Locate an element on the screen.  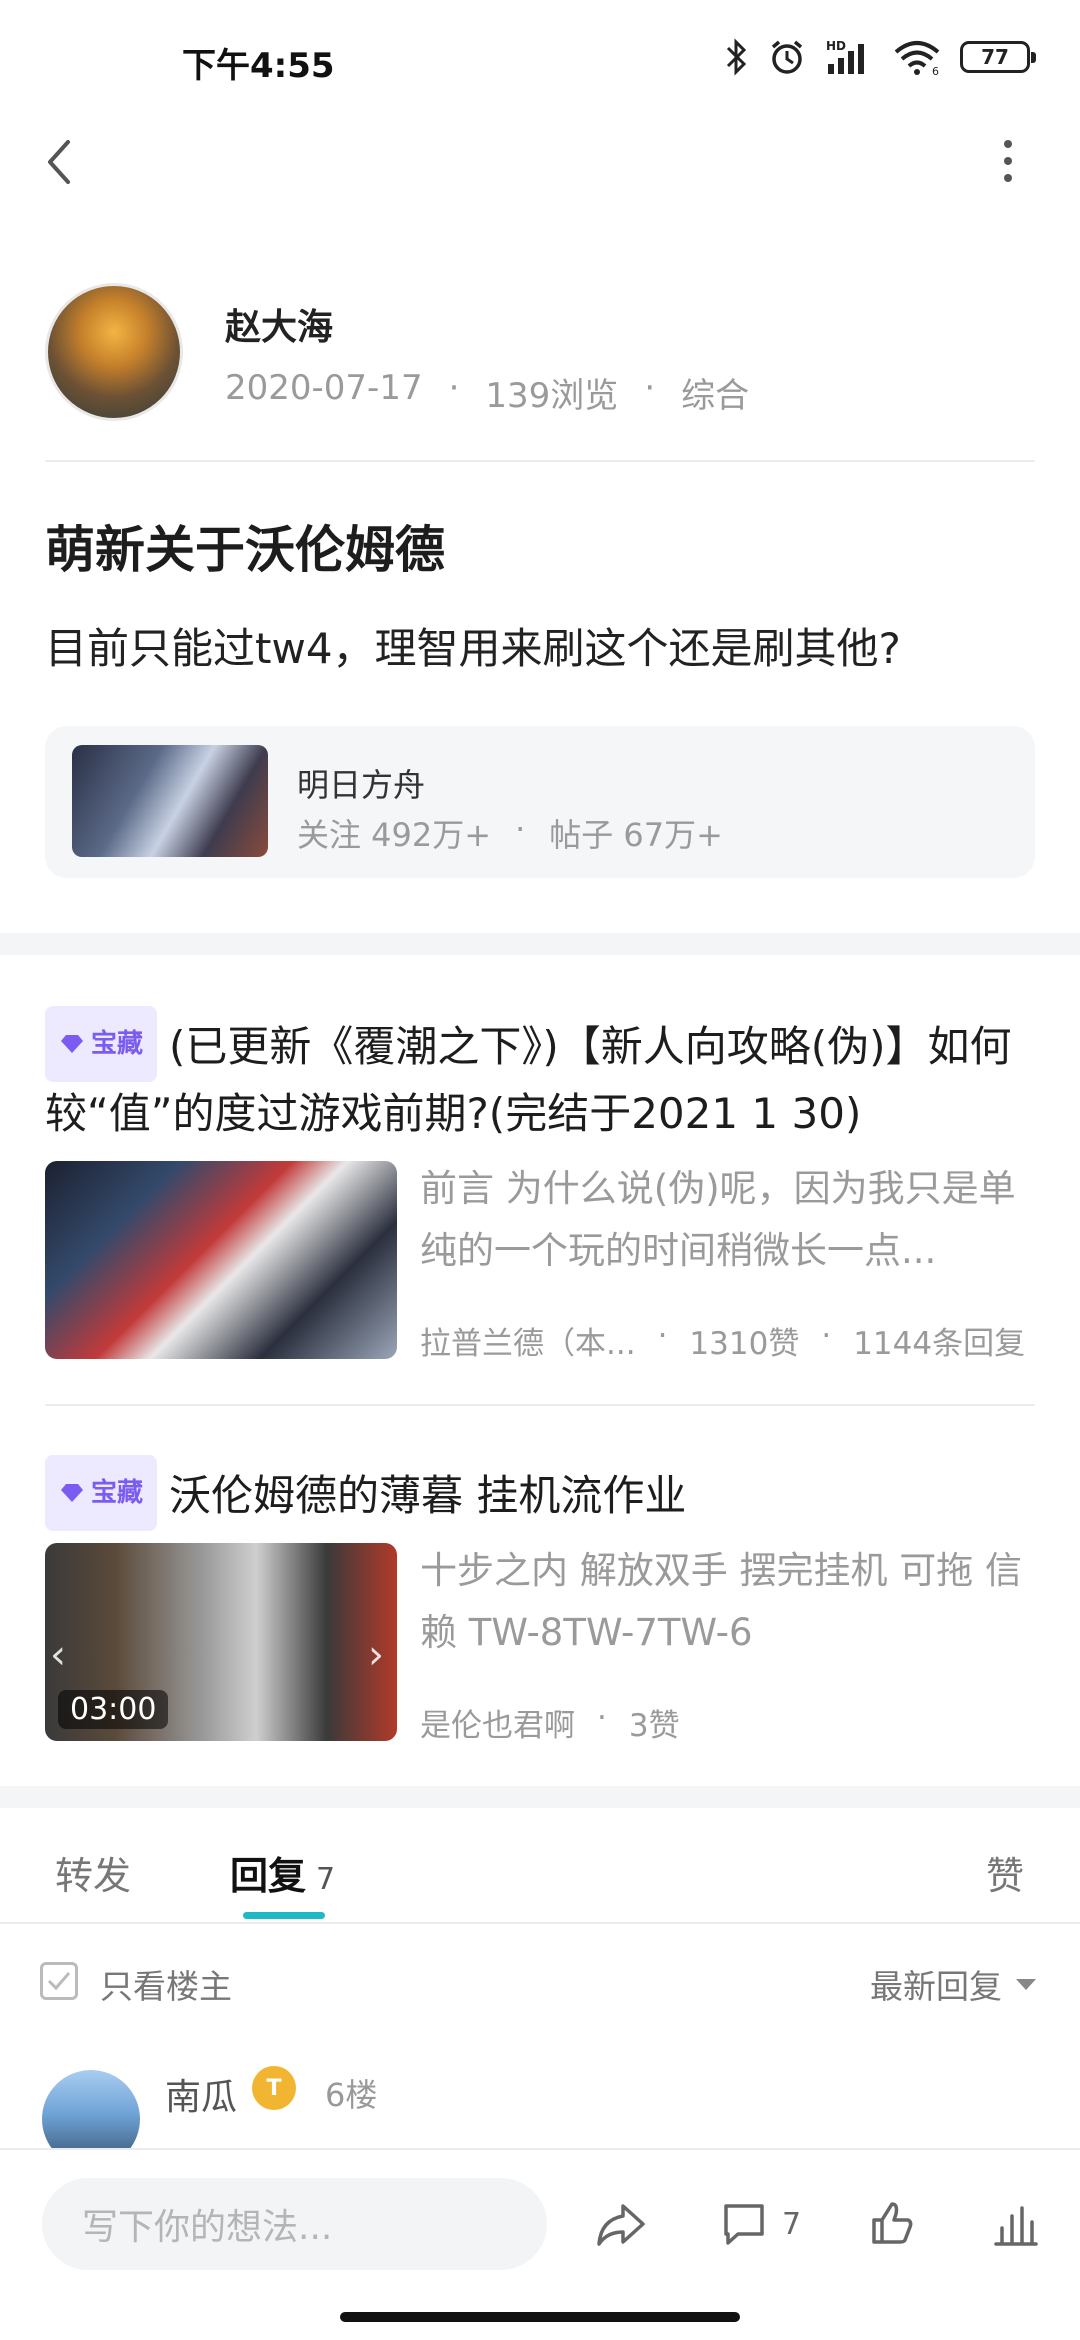
battery-level: 77 is located at coordinates (995, 57).